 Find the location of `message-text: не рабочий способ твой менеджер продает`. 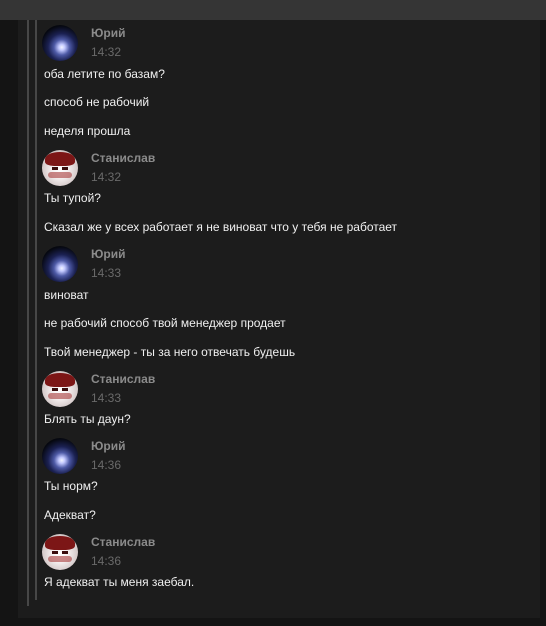

message-text: не рабочий способ твой менеджер продает is located at coordinates (165, 323).